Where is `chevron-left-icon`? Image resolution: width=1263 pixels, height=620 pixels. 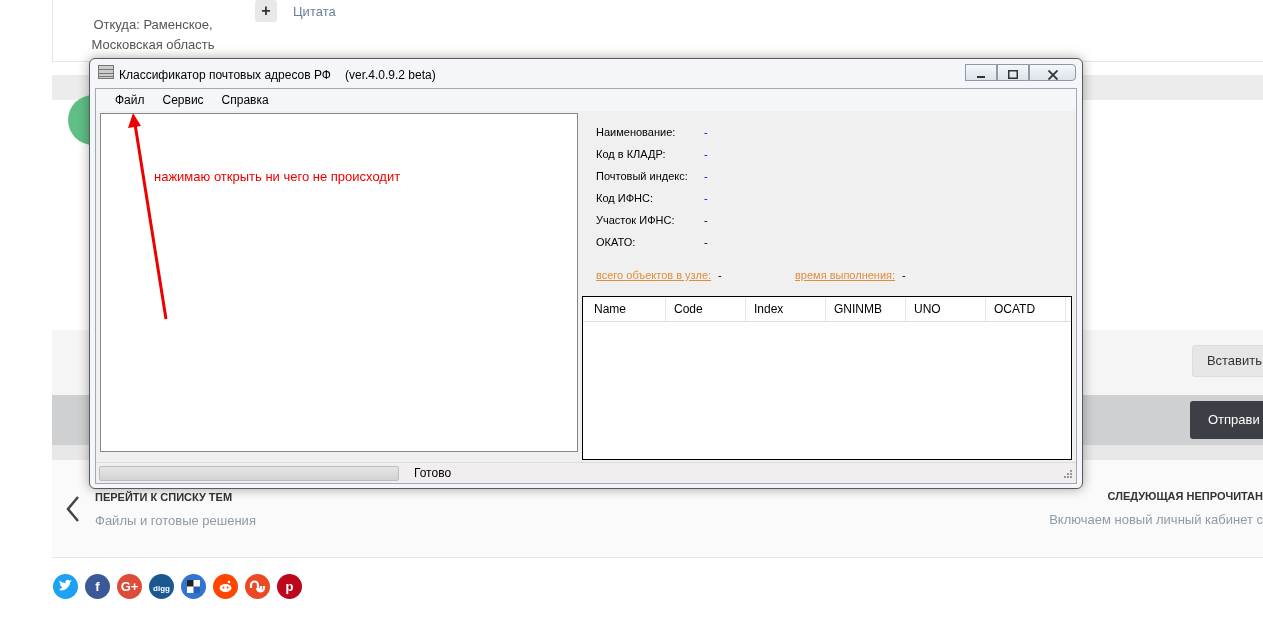
chevron-left-icon is located at coordinates (73, 508).